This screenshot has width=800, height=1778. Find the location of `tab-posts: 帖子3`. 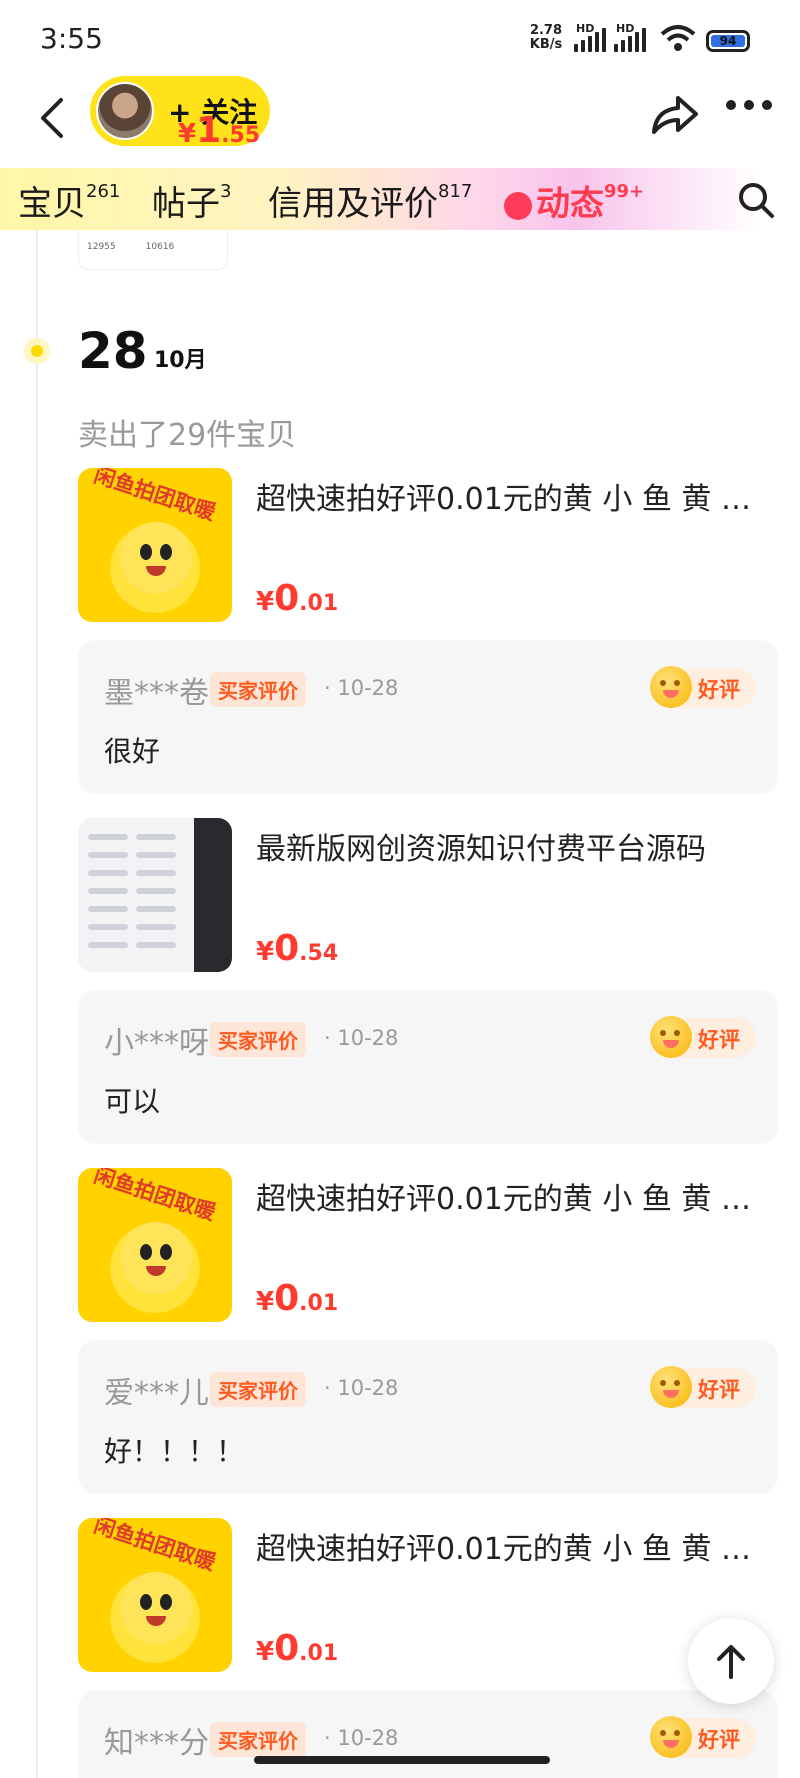

tab-posts: 帖子3 is located at coordinates (191, 200).